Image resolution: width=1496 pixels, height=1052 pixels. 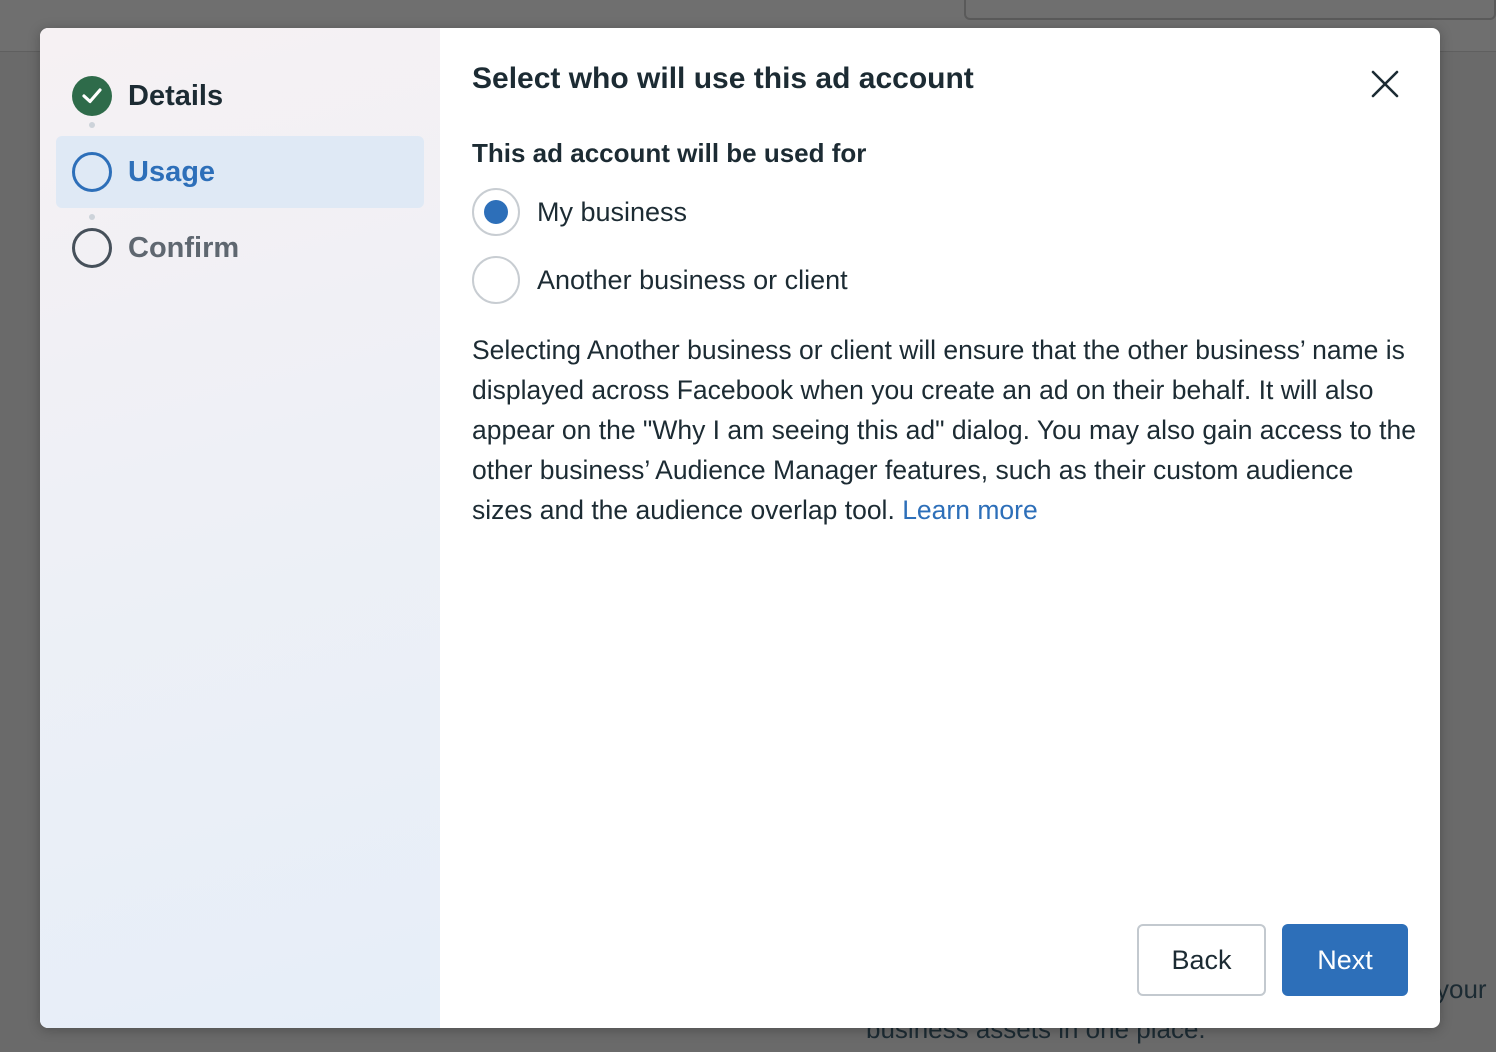 I want to click on back-button: Back, so click(x=1201, y=960).